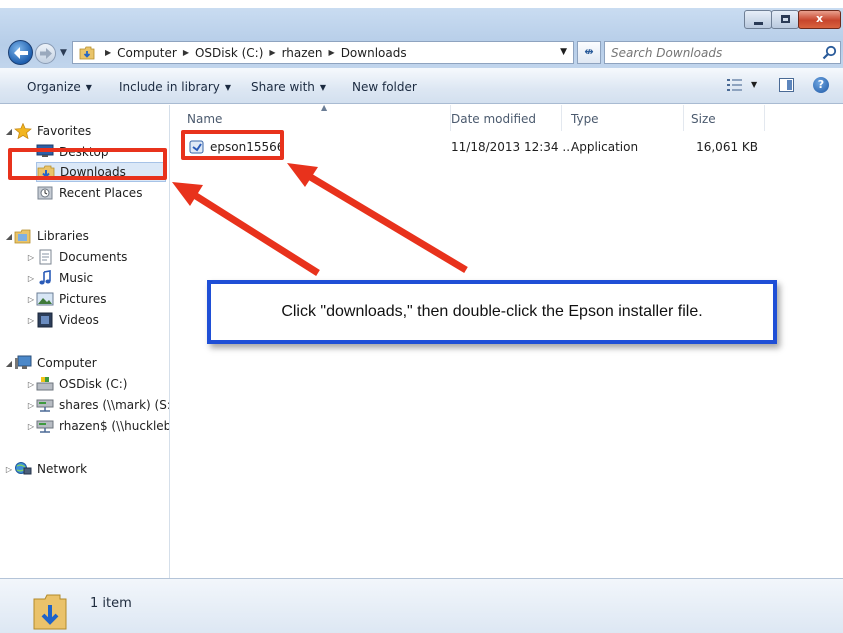  I want to click on arrow-to-downloads, so click(246, 229).